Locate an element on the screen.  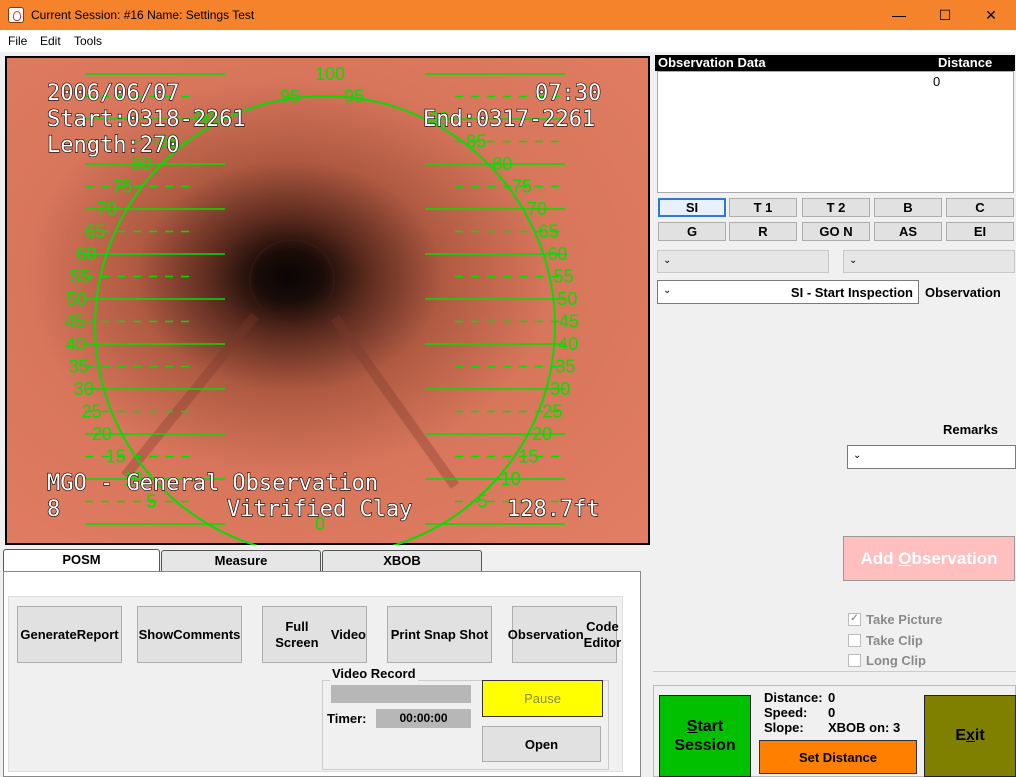
set-distance-button: Set Distance is located at coordinates (838, 757).